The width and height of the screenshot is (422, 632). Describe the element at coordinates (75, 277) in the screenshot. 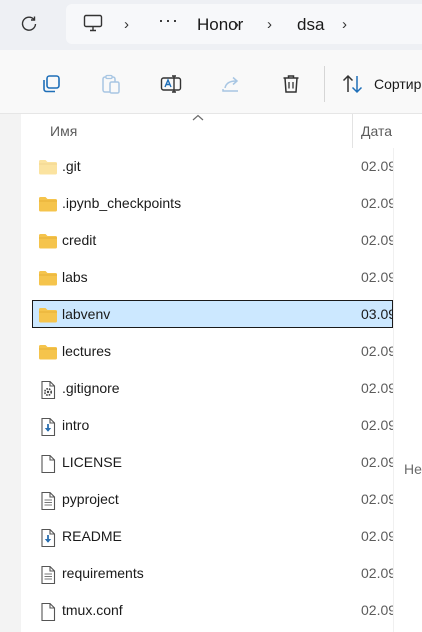

I see `file-name: labs` at that location.